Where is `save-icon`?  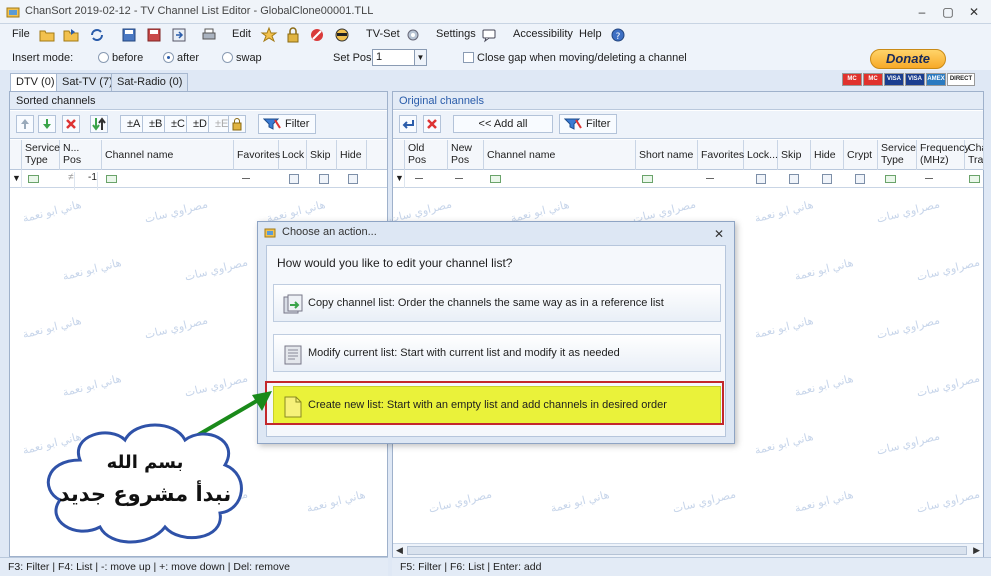
save-icon is located at coordinates (129, 35).